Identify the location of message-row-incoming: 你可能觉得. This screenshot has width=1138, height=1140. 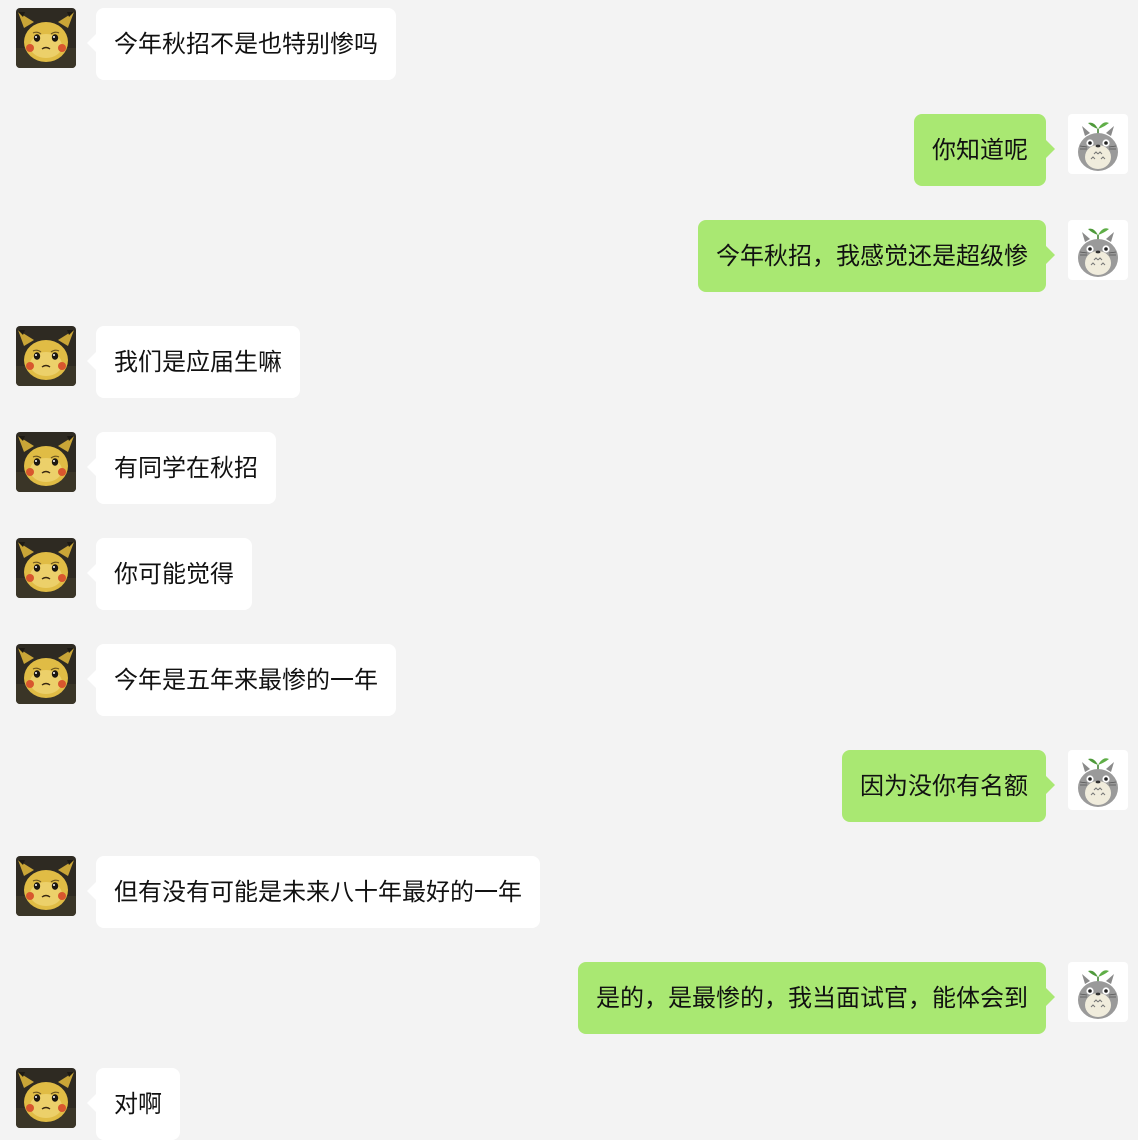
(569, 574).